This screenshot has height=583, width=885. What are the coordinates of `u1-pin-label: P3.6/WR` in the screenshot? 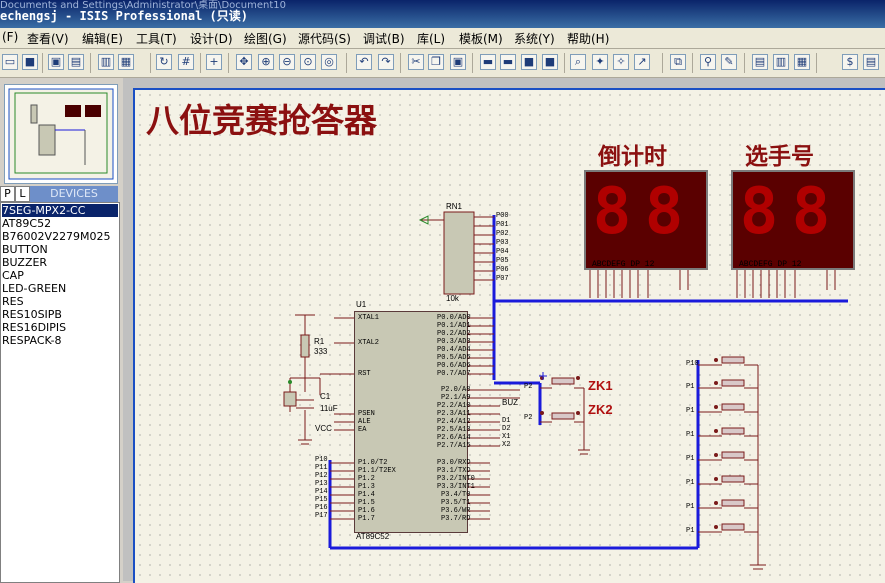 It's located at (456, 511).